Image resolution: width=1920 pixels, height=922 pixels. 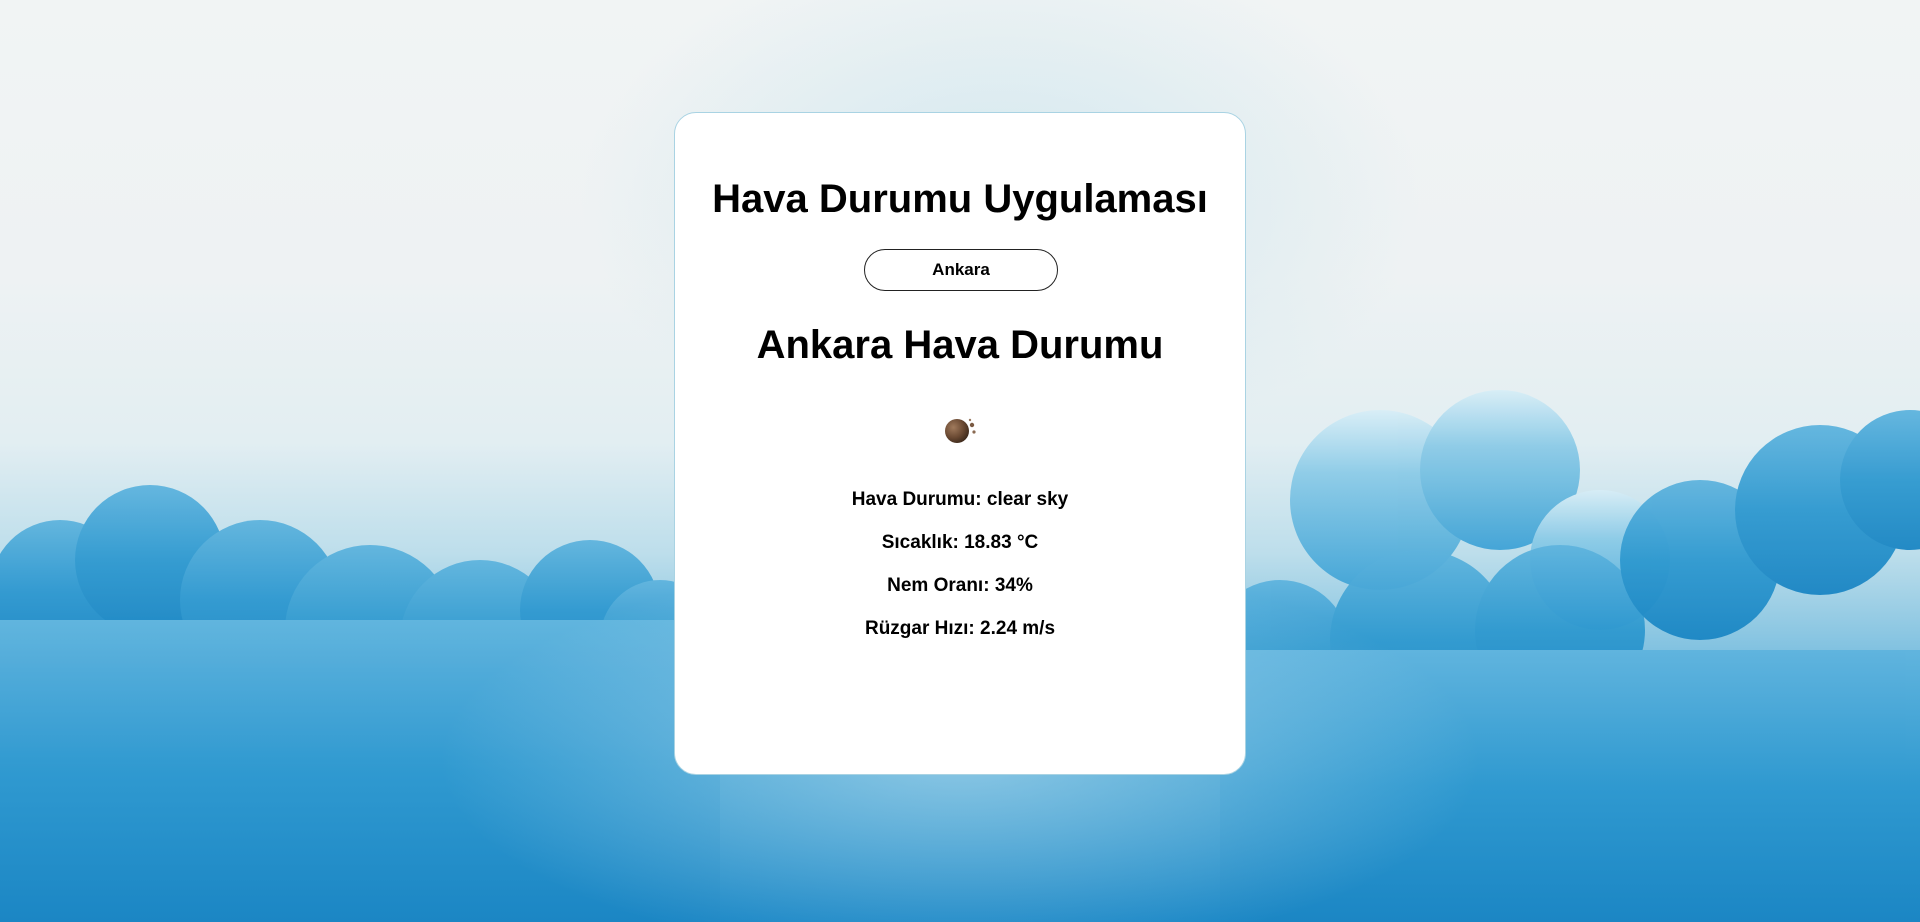 What do you see at coordinates (960, 628) in the screenshot?
I see `wind-speed-text: Rüzgar Hızı: 2.24 m/s` at bounding box center [960, 628].